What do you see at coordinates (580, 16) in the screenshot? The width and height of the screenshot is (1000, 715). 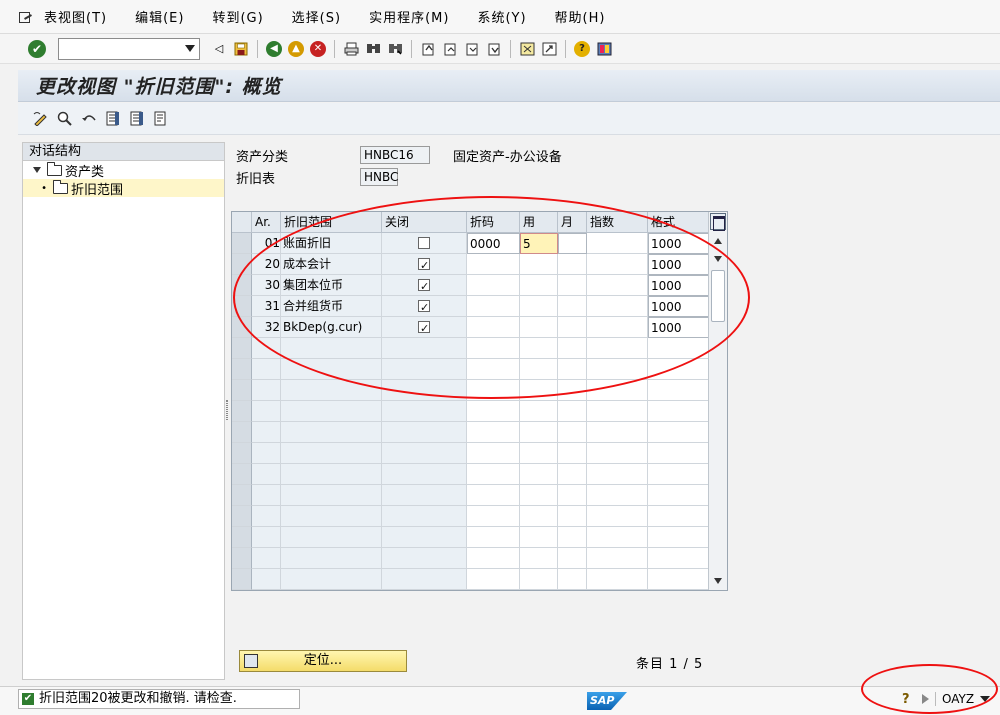 I see `menu-help: 帮助(H)` at bounding box center [580, 16].